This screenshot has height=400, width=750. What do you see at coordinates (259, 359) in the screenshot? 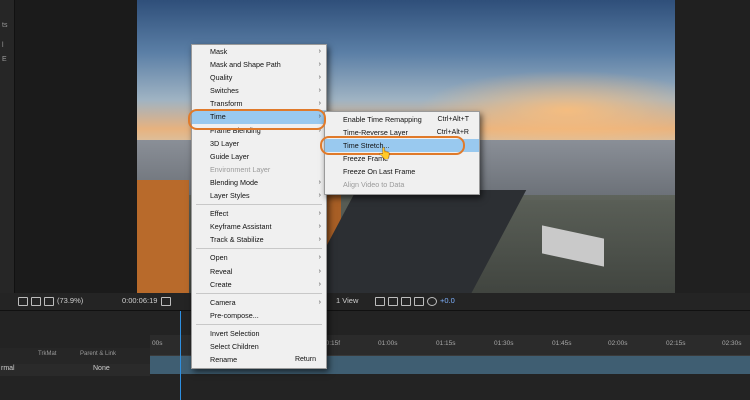
I see `menu-item-rename: Rename Return` at bounding box center [259, 359].